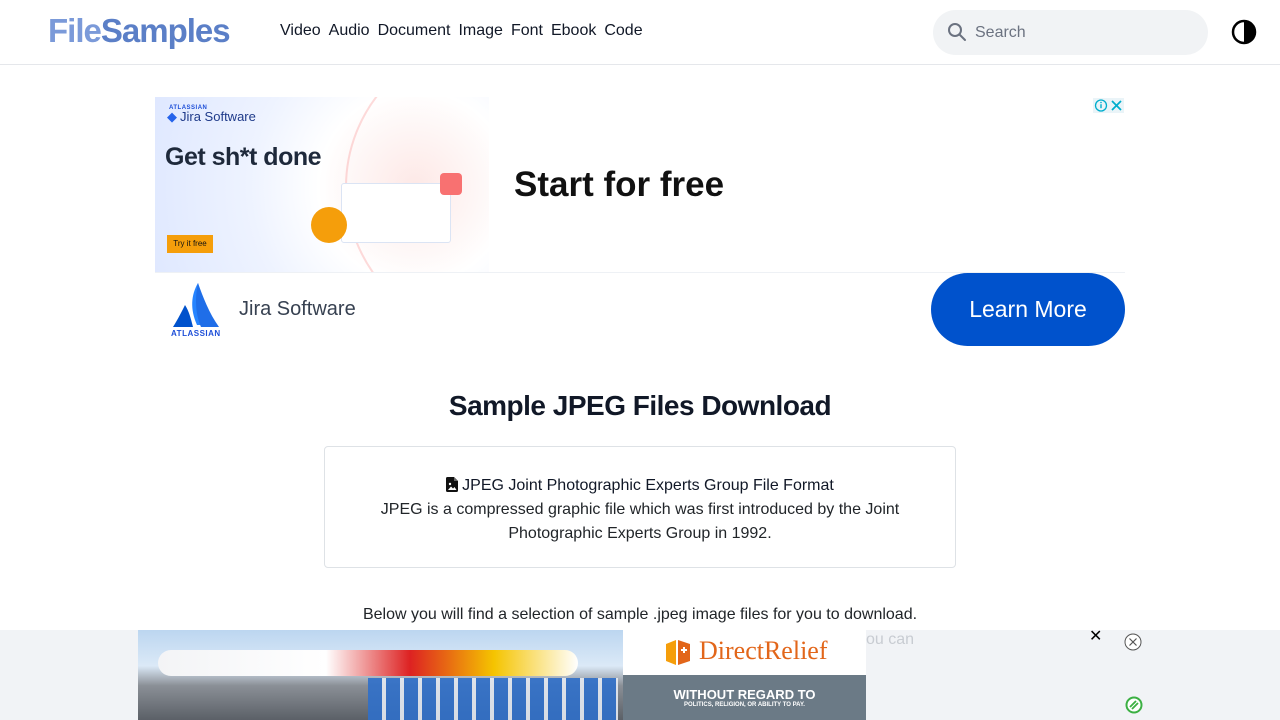 The image size is (1280, 720). Describe the element at coordinates (1108, 105) in the screenshot. I see `adchoices-icon` at that location.